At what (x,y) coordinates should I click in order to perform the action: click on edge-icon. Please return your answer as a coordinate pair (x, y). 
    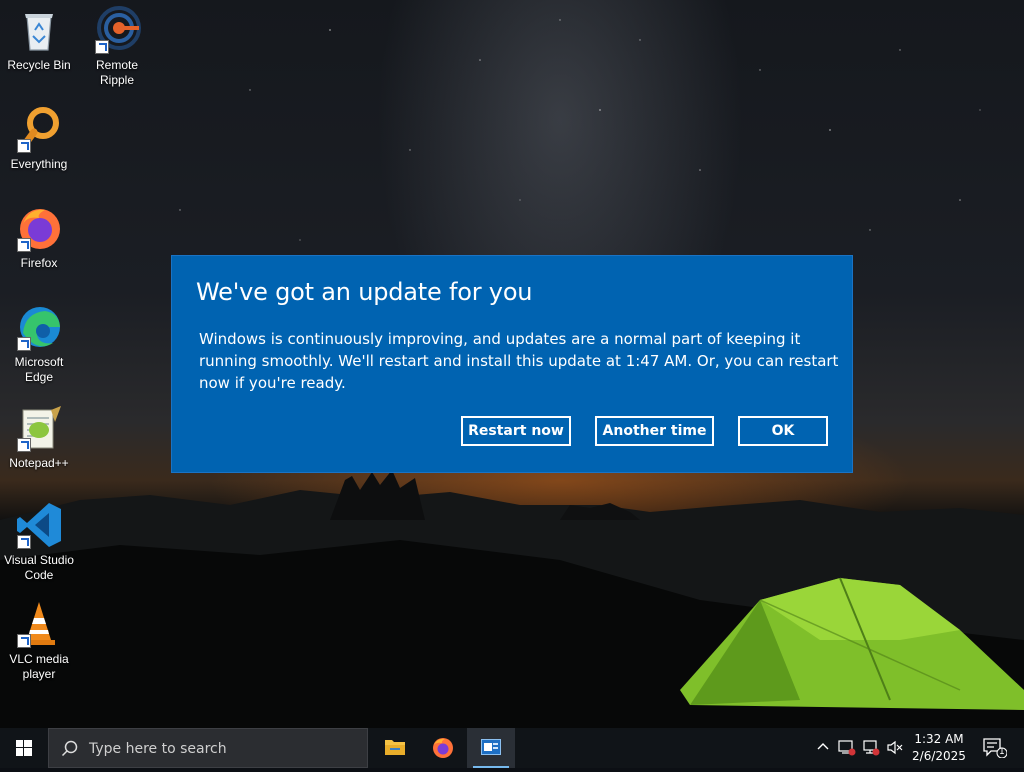
    Looking at the image, I should click on (39, 327).